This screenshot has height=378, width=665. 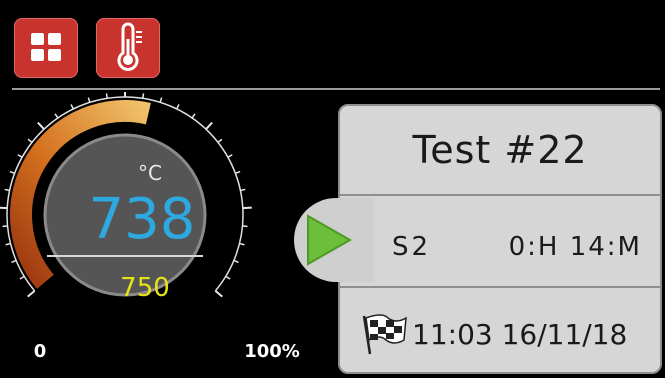 I want to click on gauge-unit: °C, so click(x=150, y=173).